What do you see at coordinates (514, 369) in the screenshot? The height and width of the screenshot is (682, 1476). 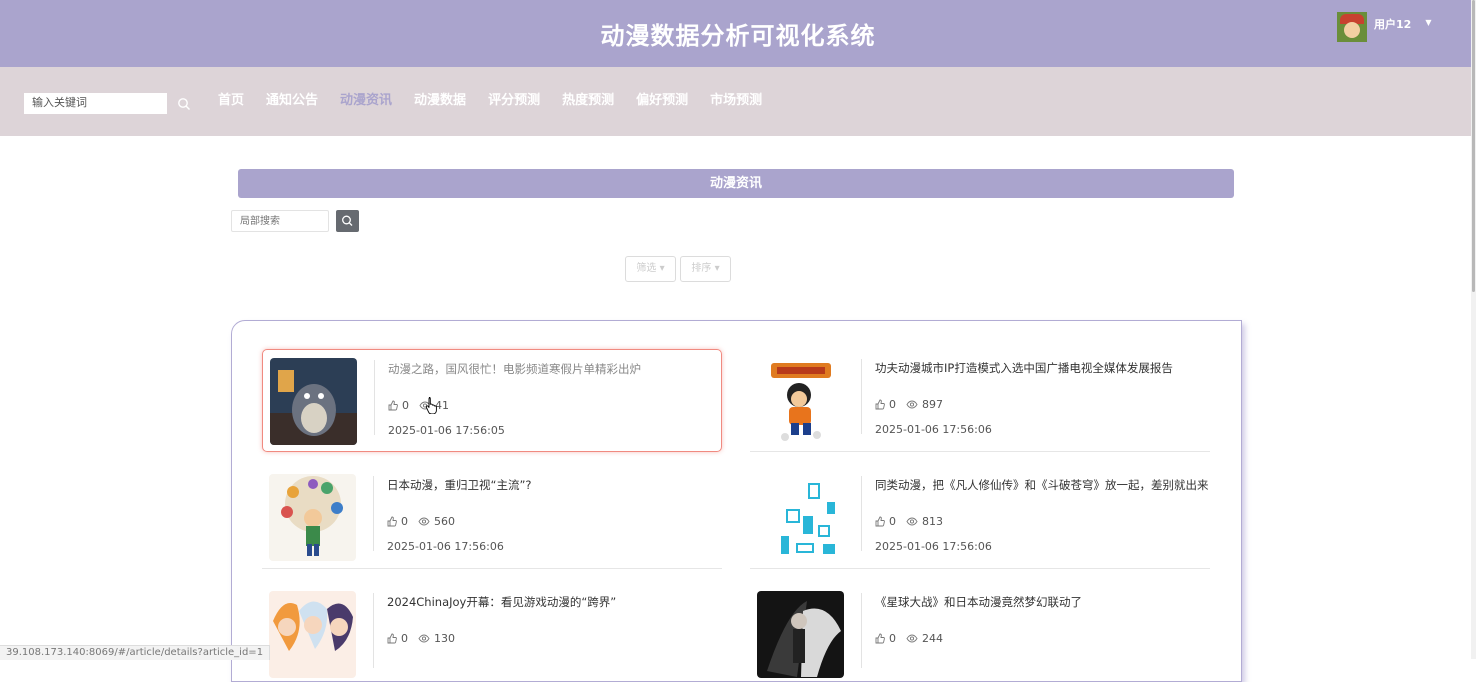 I see `article-title: 动漫之路，国风很忙！电影频道寒假片单精彩出炉` at bounding box center [514, 369].